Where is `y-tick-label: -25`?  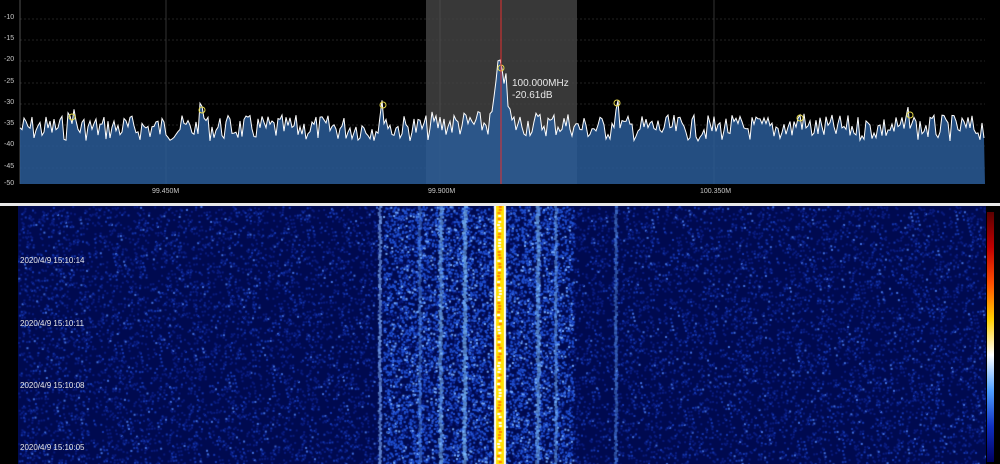 y-tick-label: -25 is located at coordinates (9, 81).